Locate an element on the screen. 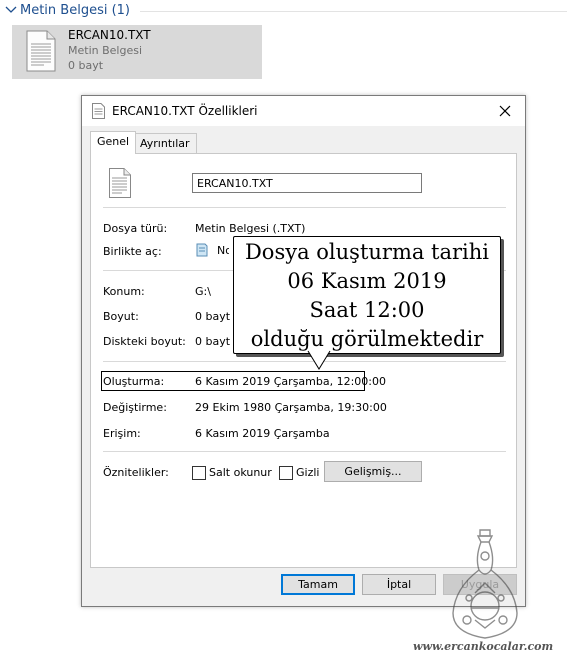 This screenshot has height=663, width=567. close-button is located at coordinates (505, 111).